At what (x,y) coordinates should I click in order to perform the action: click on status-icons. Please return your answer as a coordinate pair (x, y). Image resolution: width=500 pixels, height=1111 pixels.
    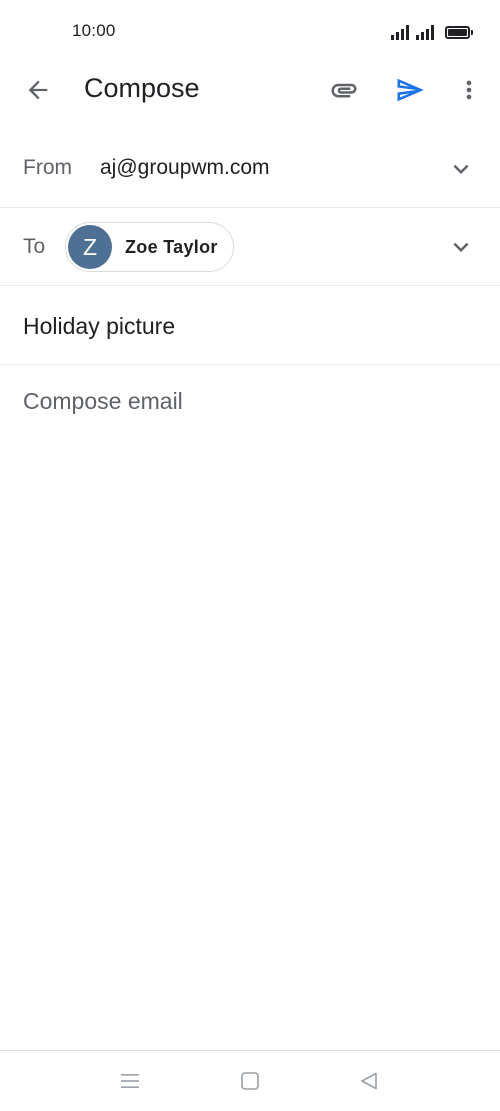
    Looking at the image, I should click on (432, 31).